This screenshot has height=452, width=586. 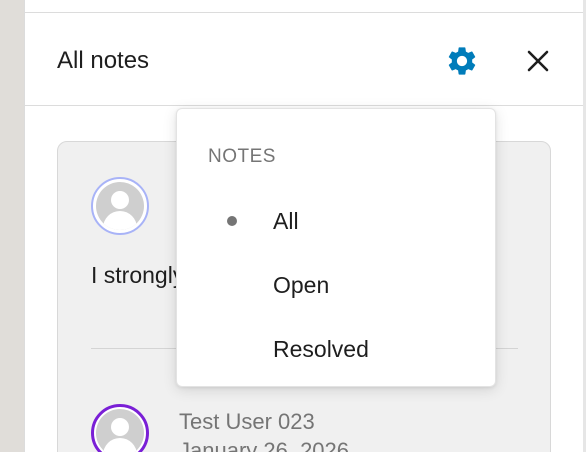 What do you see at coordinates (103, 60) in the screenshot?
I see `panel-title: All notes` at bounding box center [103, 60].